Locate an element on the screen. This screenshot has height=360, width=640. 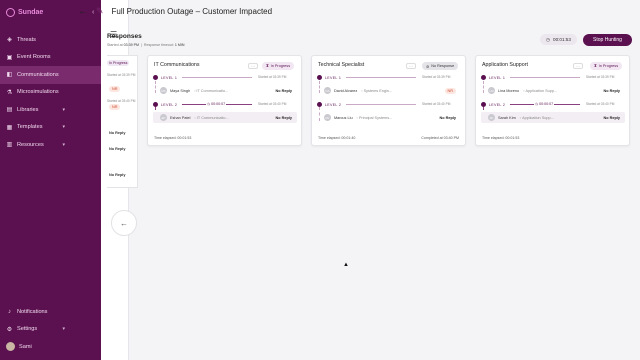
sidebar-item-notifications: ♪ Notifications is located at coordinates (50, 312).